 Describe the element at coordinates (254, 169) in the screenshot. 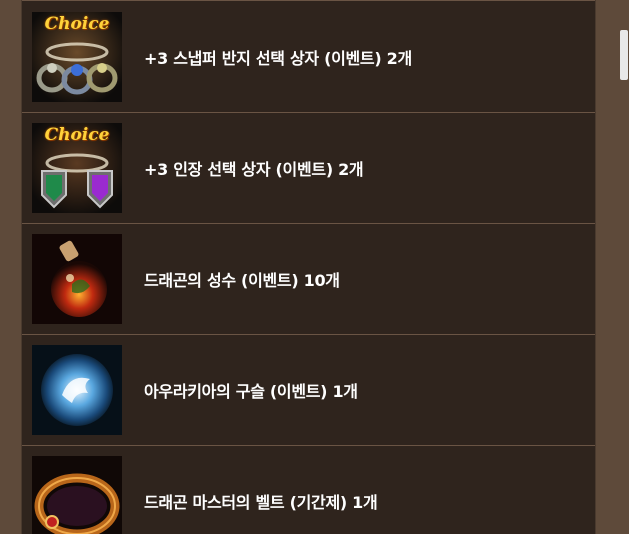

I see `item-label: +3 인장 선택 상자 (이벤트) 2개` at that location.